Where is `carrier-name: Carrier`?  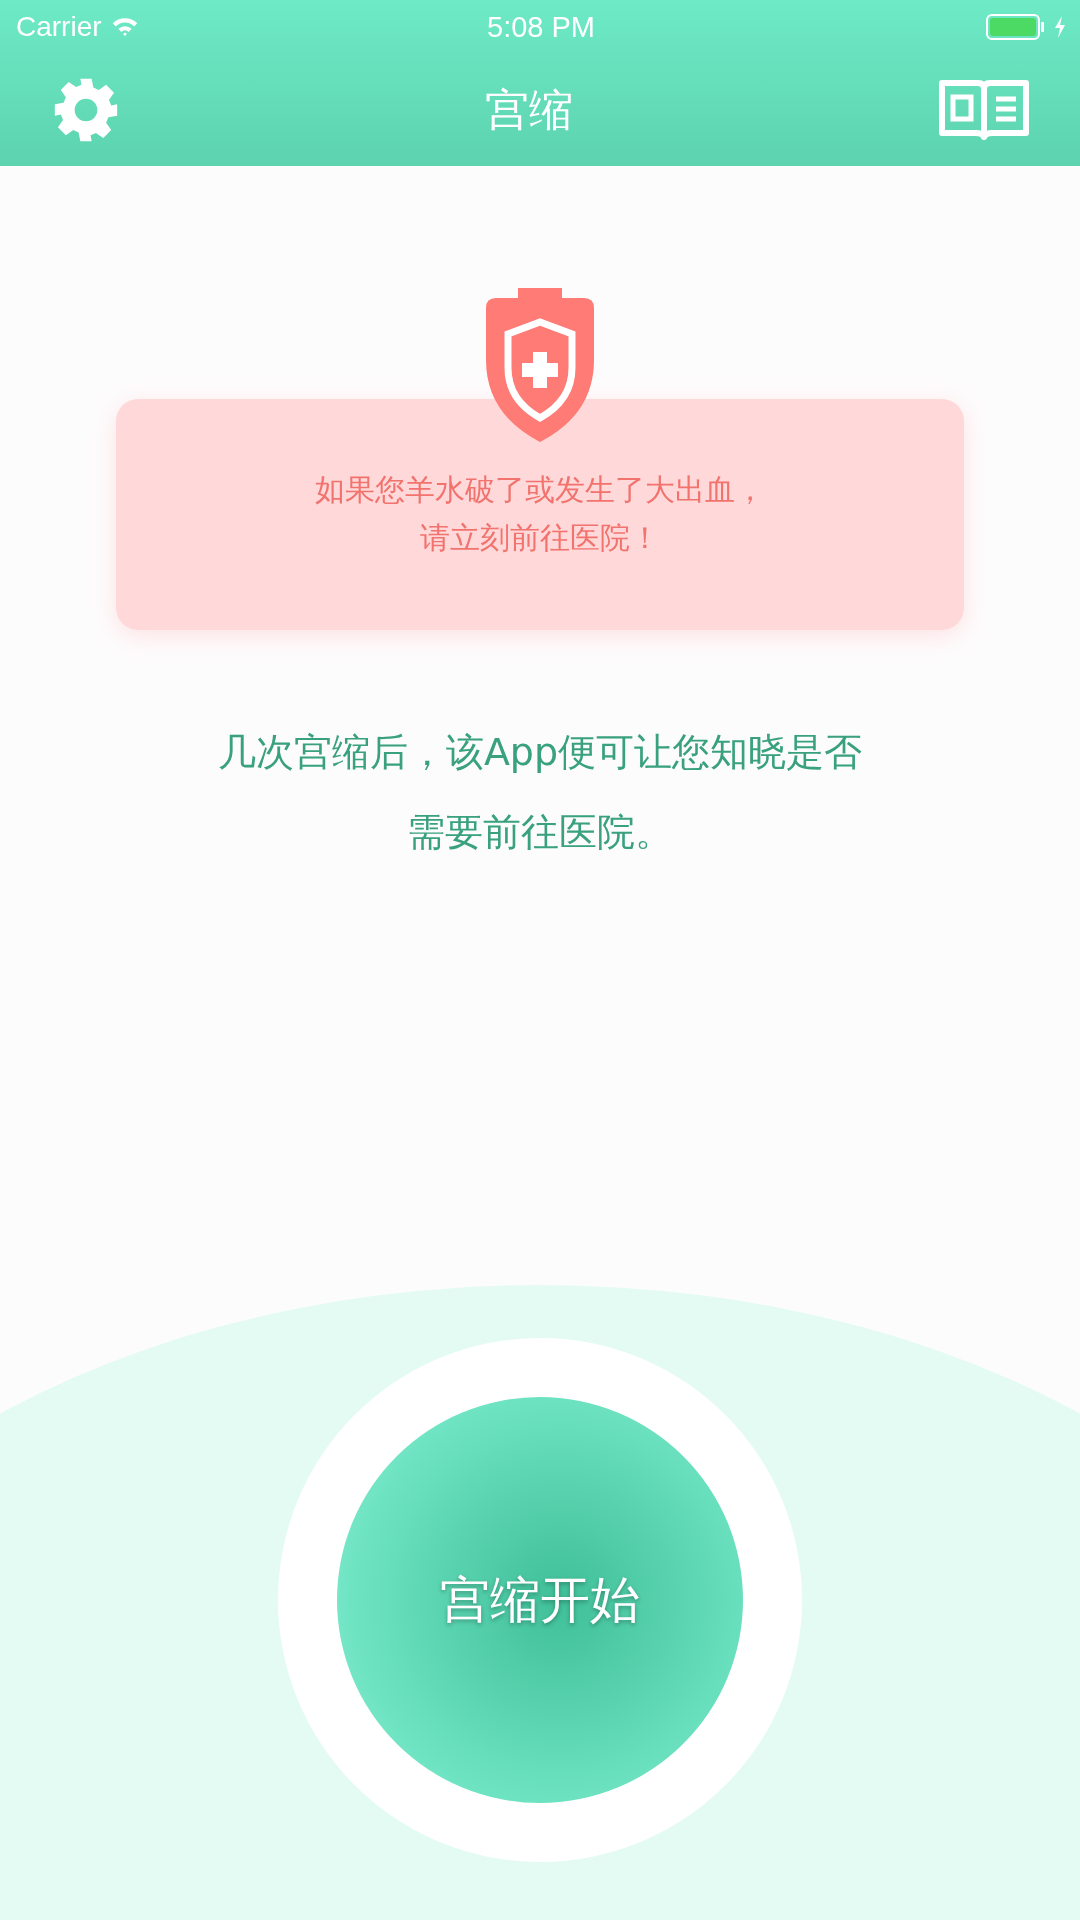
carrier-name: Carrier is located at coordinates (59, 27).